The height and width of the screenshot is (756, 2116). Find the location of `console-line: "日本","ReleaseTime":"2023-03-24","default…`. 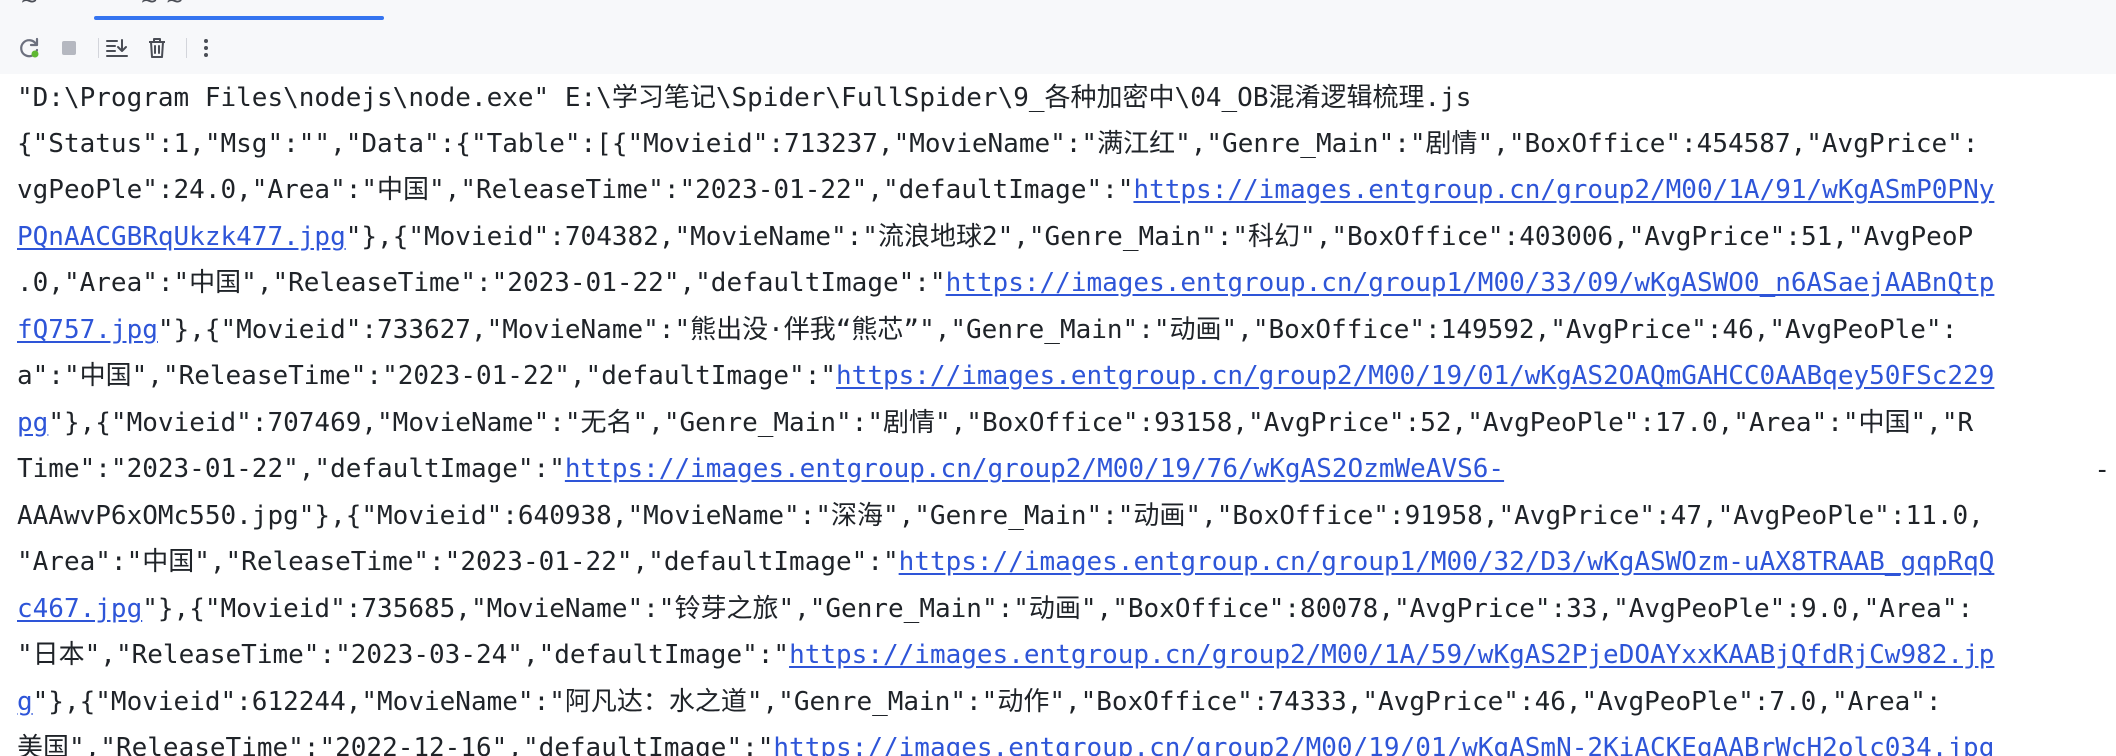

console-line: "日本","ReleaseTime":"2023-03-24","default… is located at coordinates (1006, 655).